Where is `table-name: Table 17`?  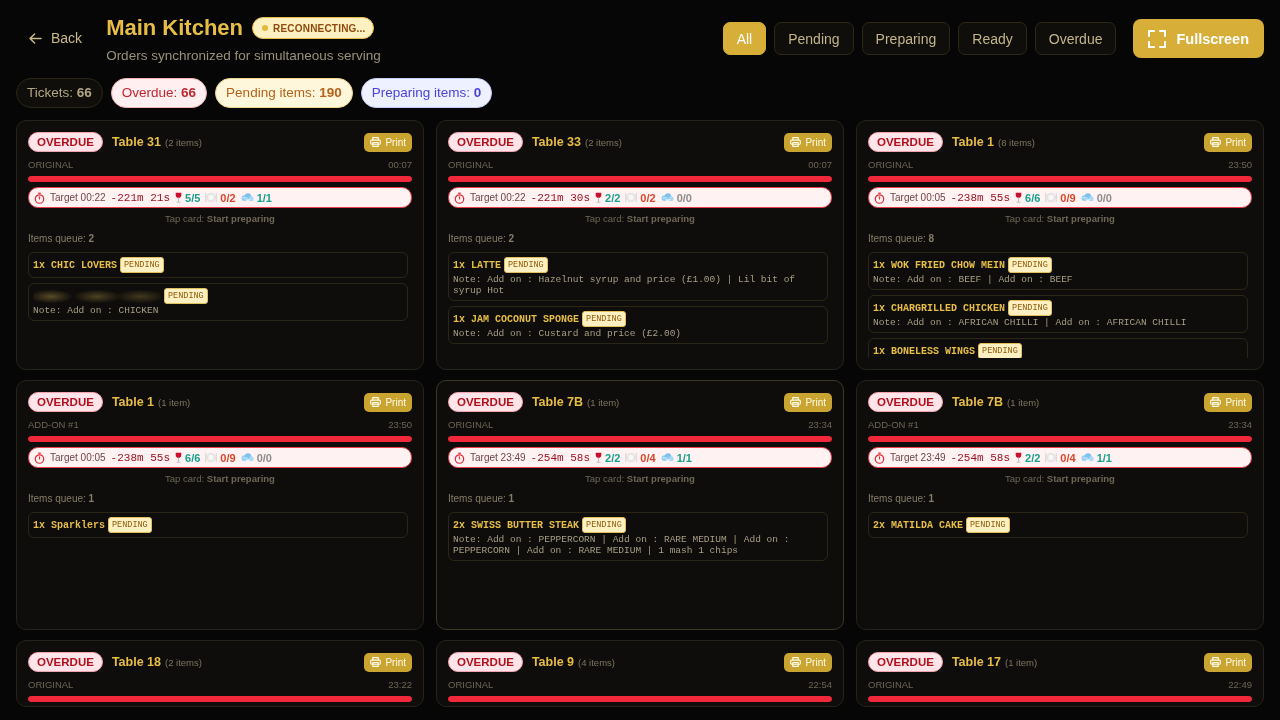
table-name: Table 17 is located at coordinates (976, 662).